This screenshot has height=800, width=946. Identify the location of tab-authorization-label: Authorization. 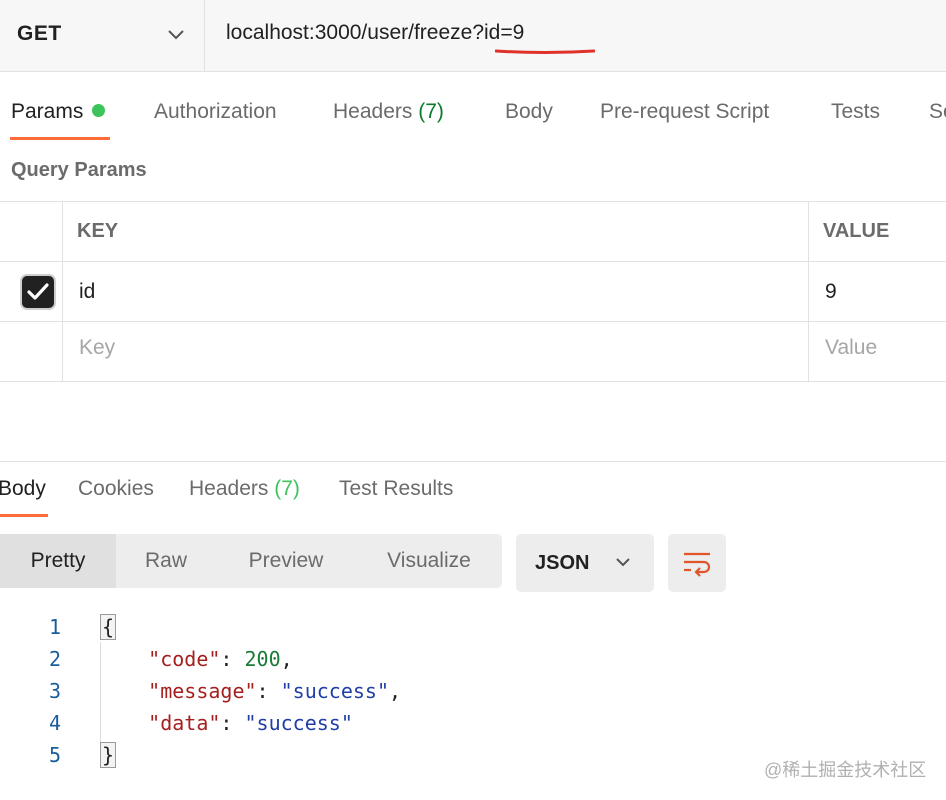
(215, 111).